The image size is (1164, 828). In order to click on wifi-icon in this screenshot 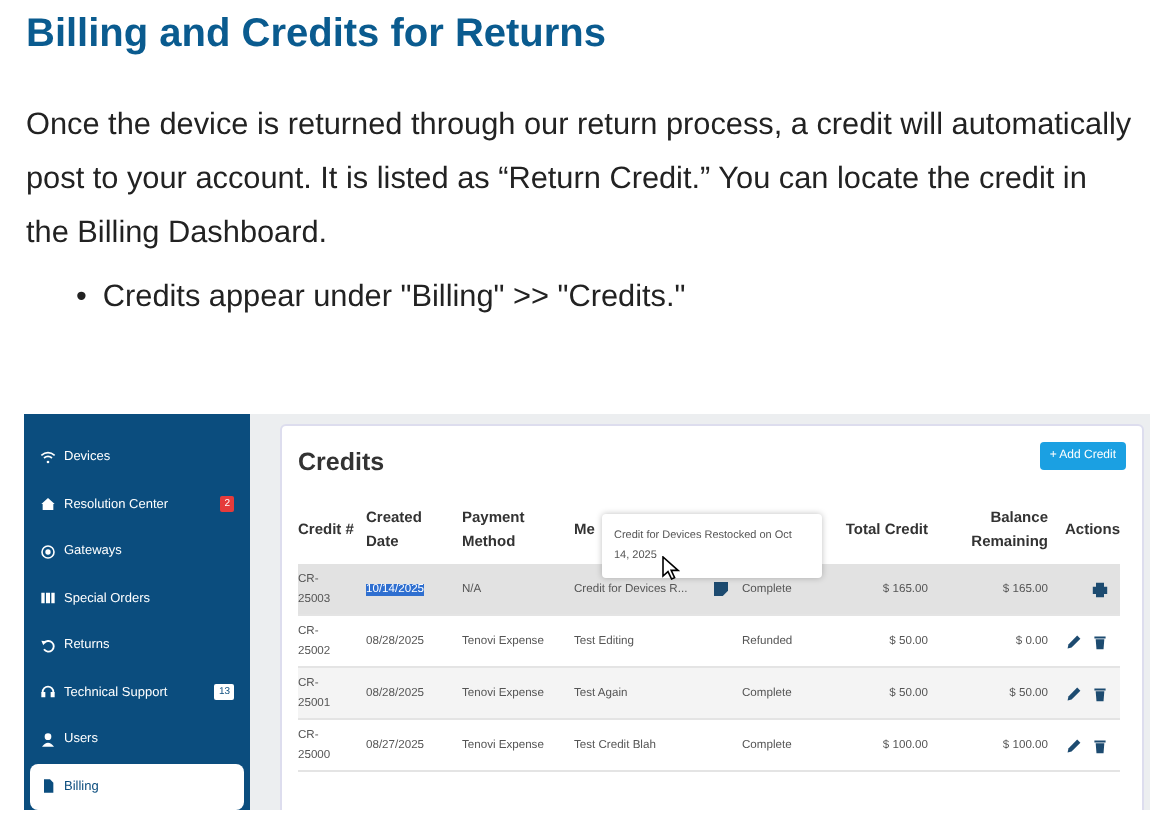, I will do `click(48, 457)`.